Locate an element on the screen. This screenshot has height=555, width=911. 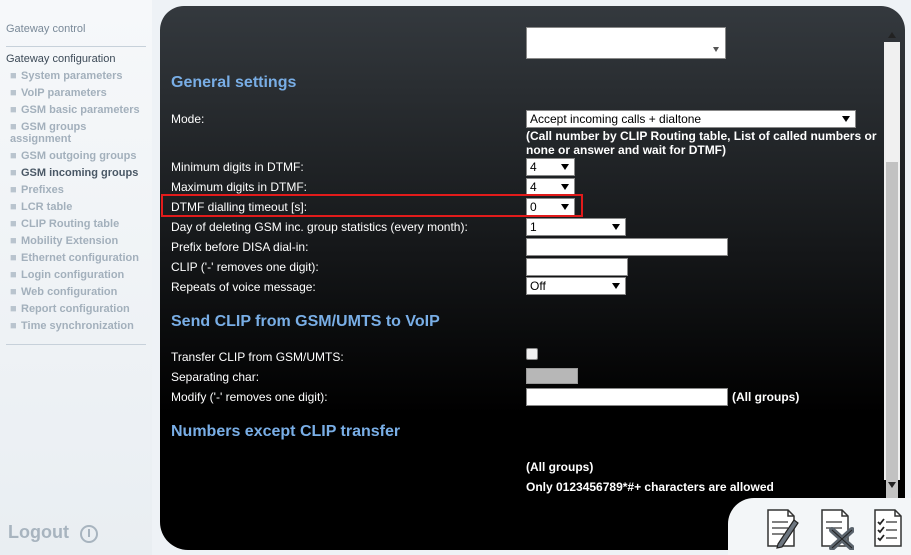
sidebar-item-time-synchronization: ■ Time synchronization is located at coordinates (80, 326).